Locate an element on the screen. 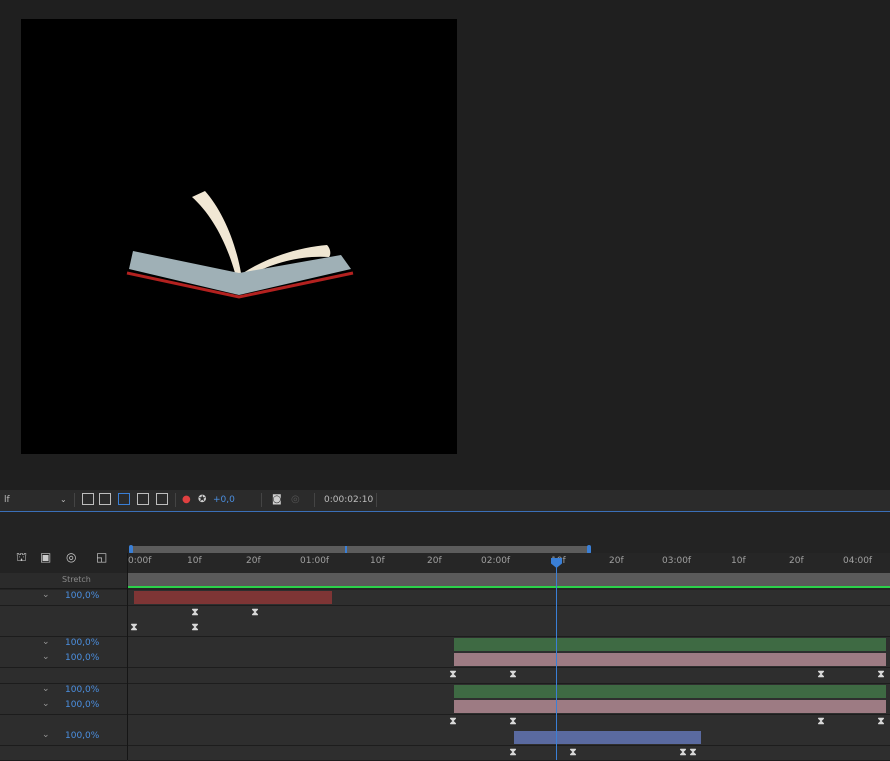  ruler-label: 03:00f is located at coordinates (677, 561).